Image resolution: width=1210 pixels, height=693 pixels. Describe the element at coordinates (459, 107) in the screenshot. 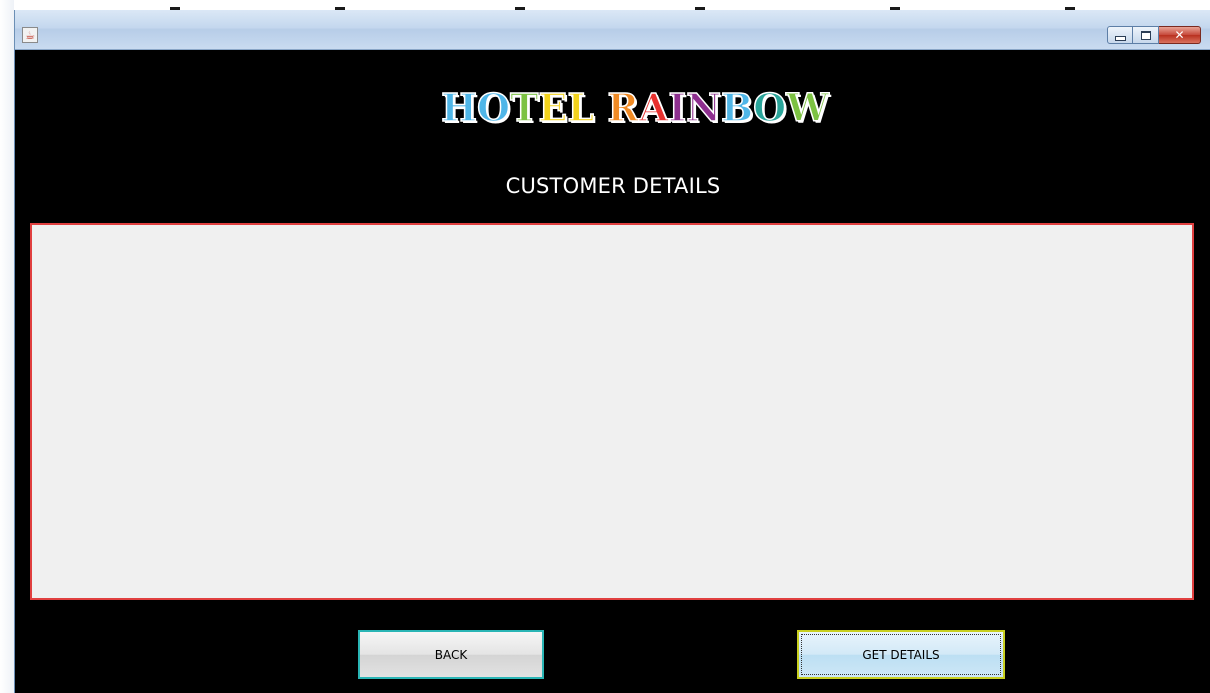

I see `logo-letter: H` at that location.